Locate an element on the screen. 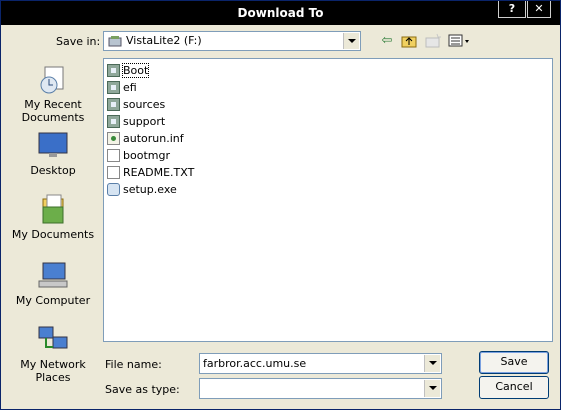 The height and width of the screenshot is (410, 561). save-in-label: Save in: is located at coordinates (78, 41).